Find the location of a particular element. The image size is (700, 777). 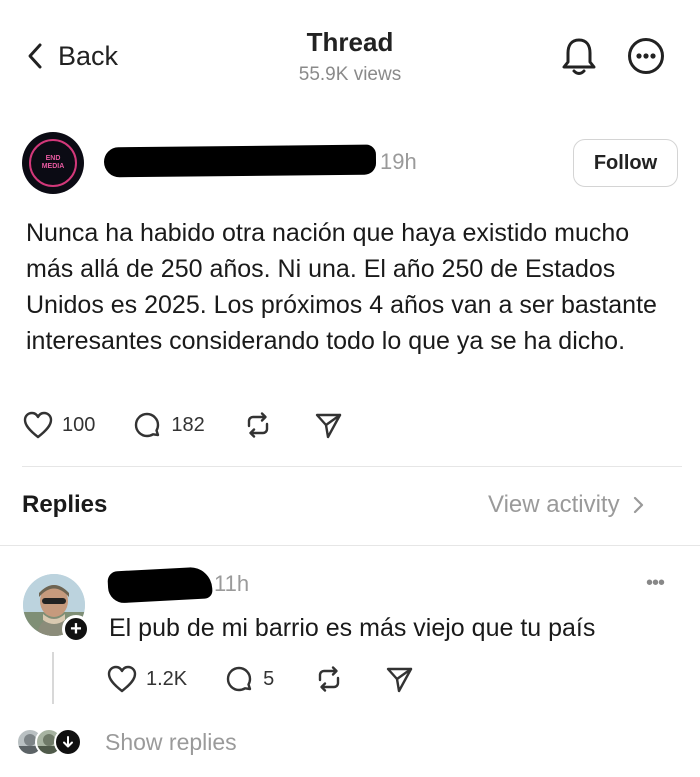

view-activity-link: View activity is located at coordinates (566, 505).